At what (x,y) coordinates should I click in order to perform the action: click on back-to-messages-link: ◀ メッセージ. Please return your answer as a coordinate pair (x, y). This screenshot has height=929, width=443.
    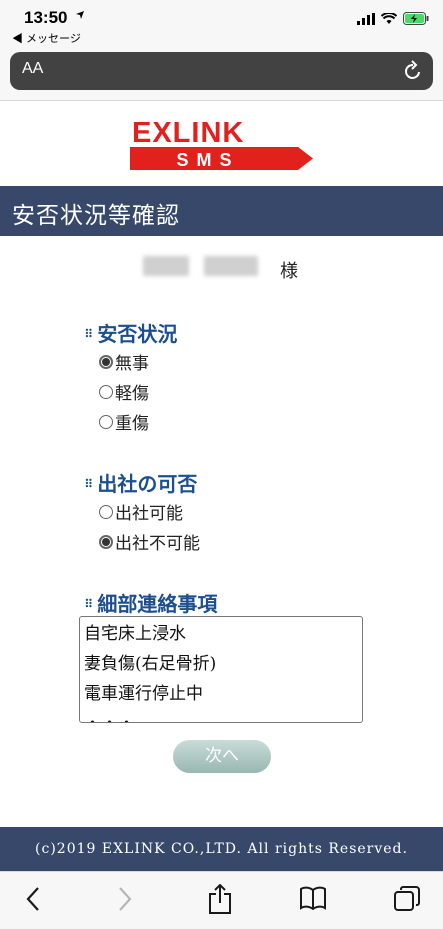
    Looking at the image, I should click on (46, 38).